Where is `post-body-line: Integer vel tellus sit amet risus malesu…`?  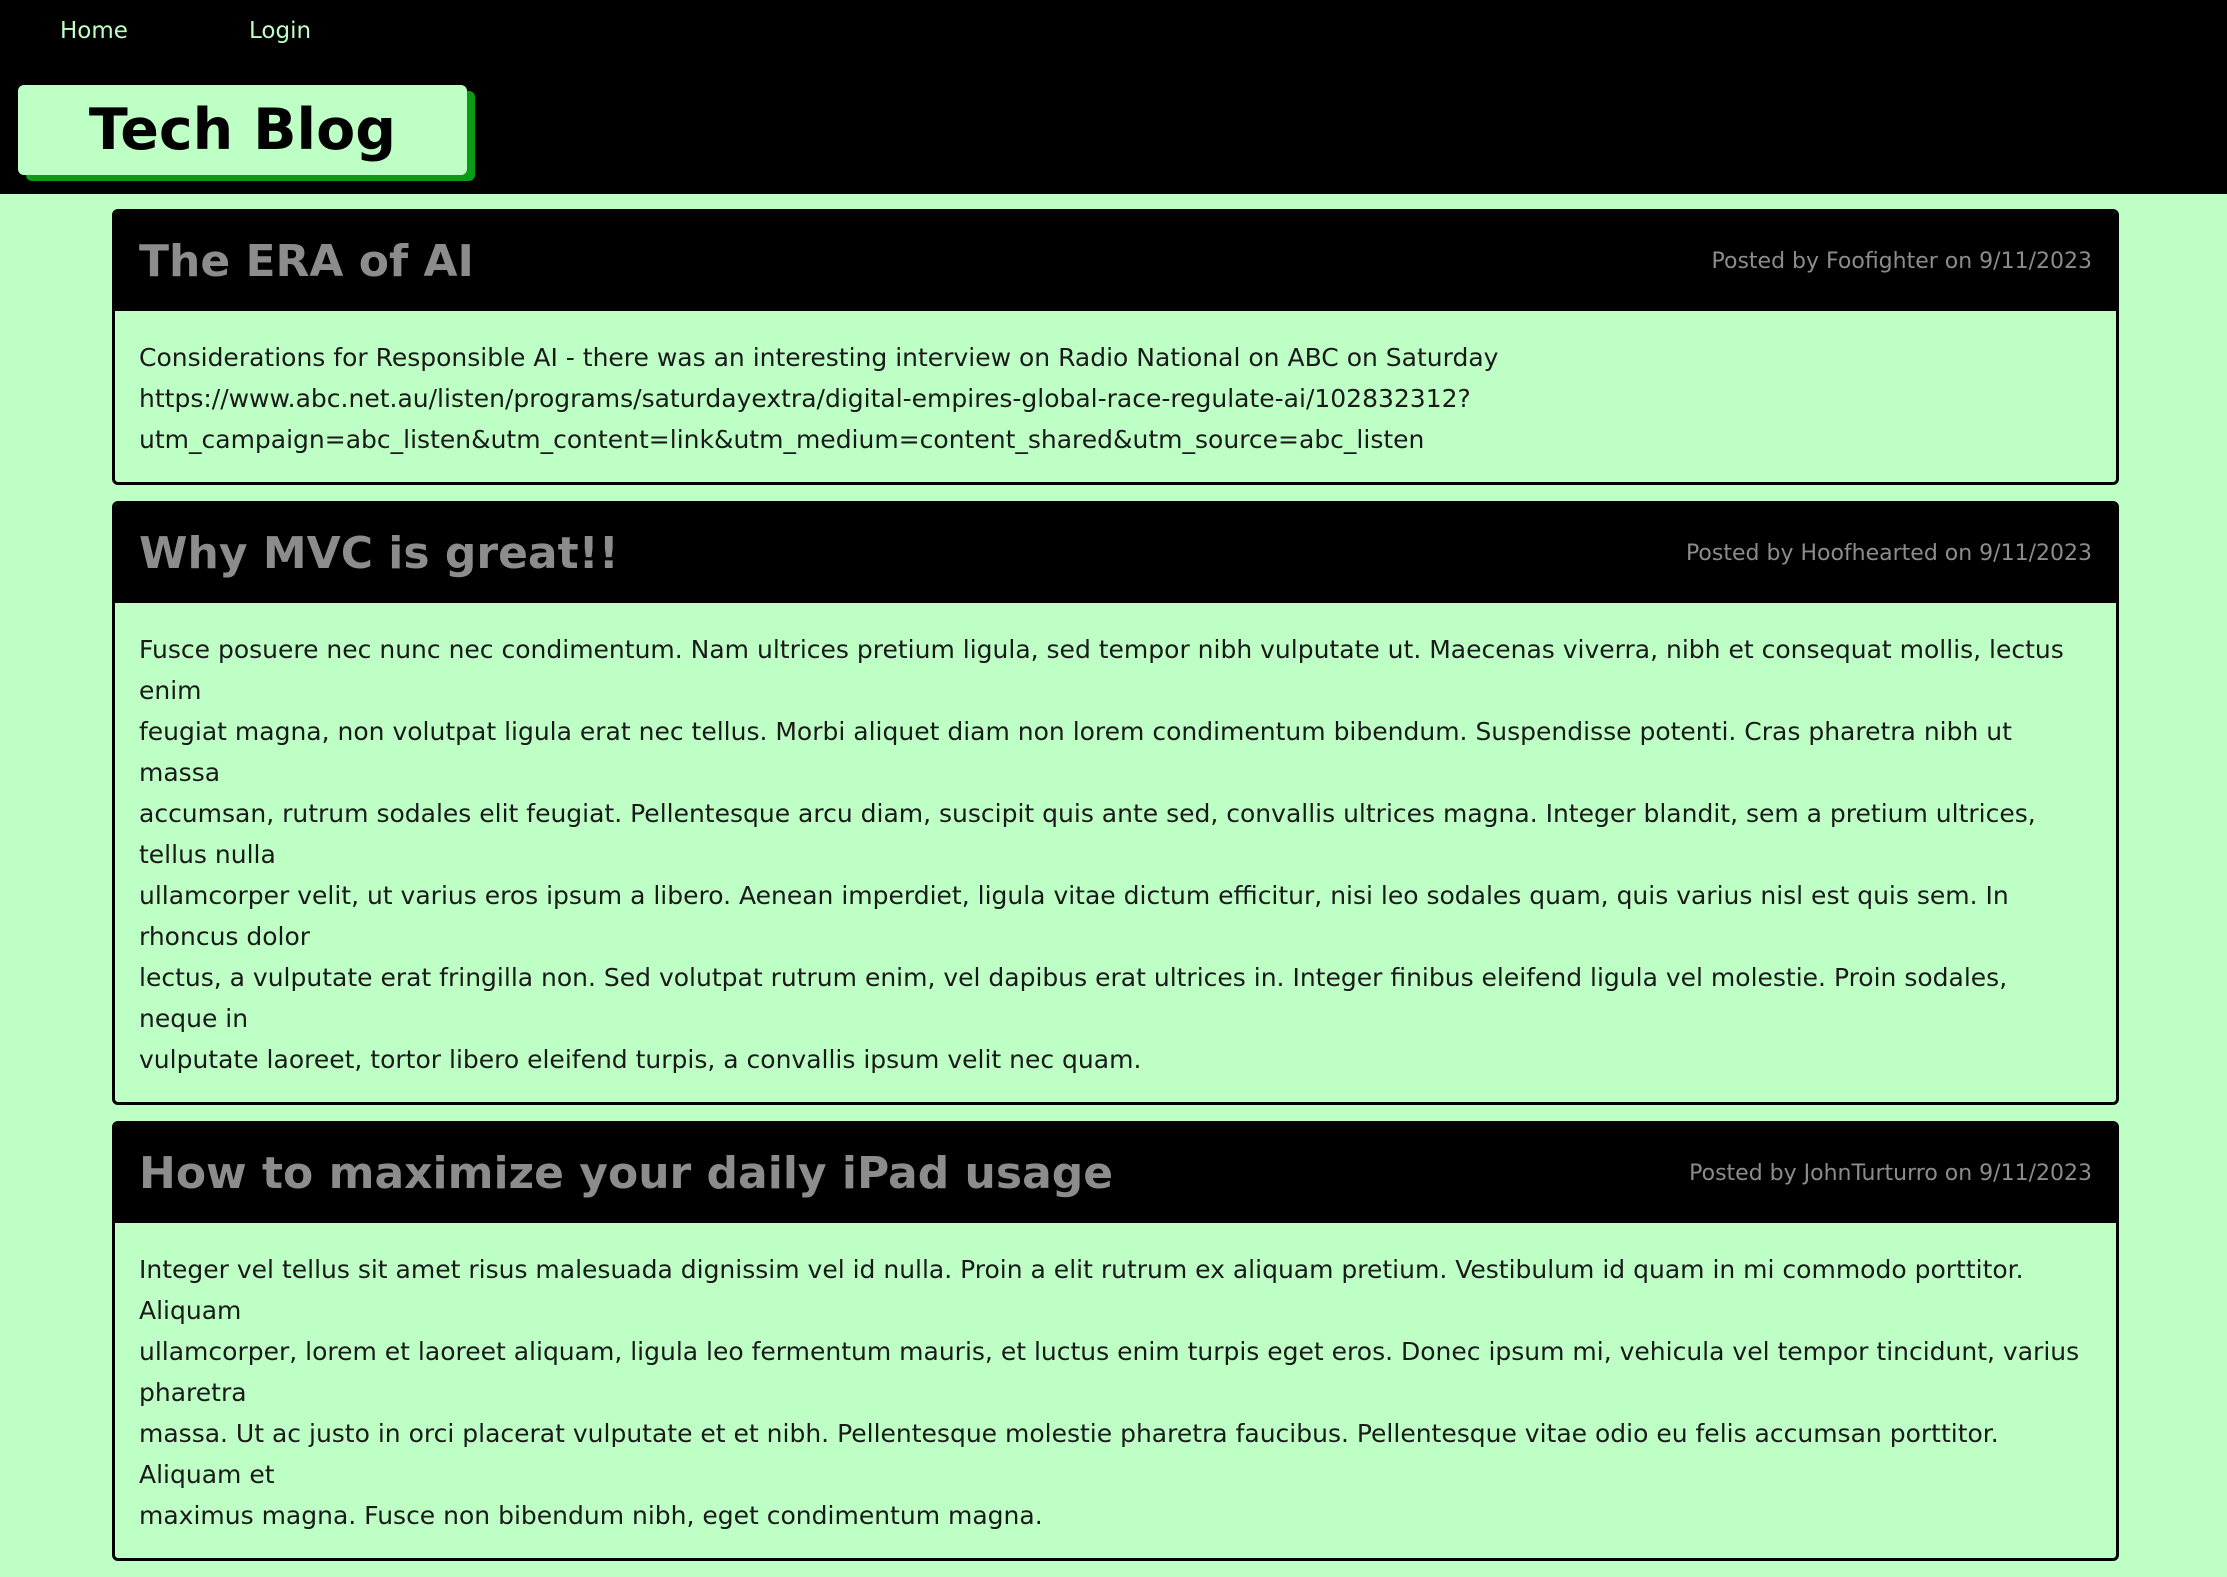 post-body-line: Integer vel tellus sit amet risus malesu… is located at coordinates (1081, 1290).